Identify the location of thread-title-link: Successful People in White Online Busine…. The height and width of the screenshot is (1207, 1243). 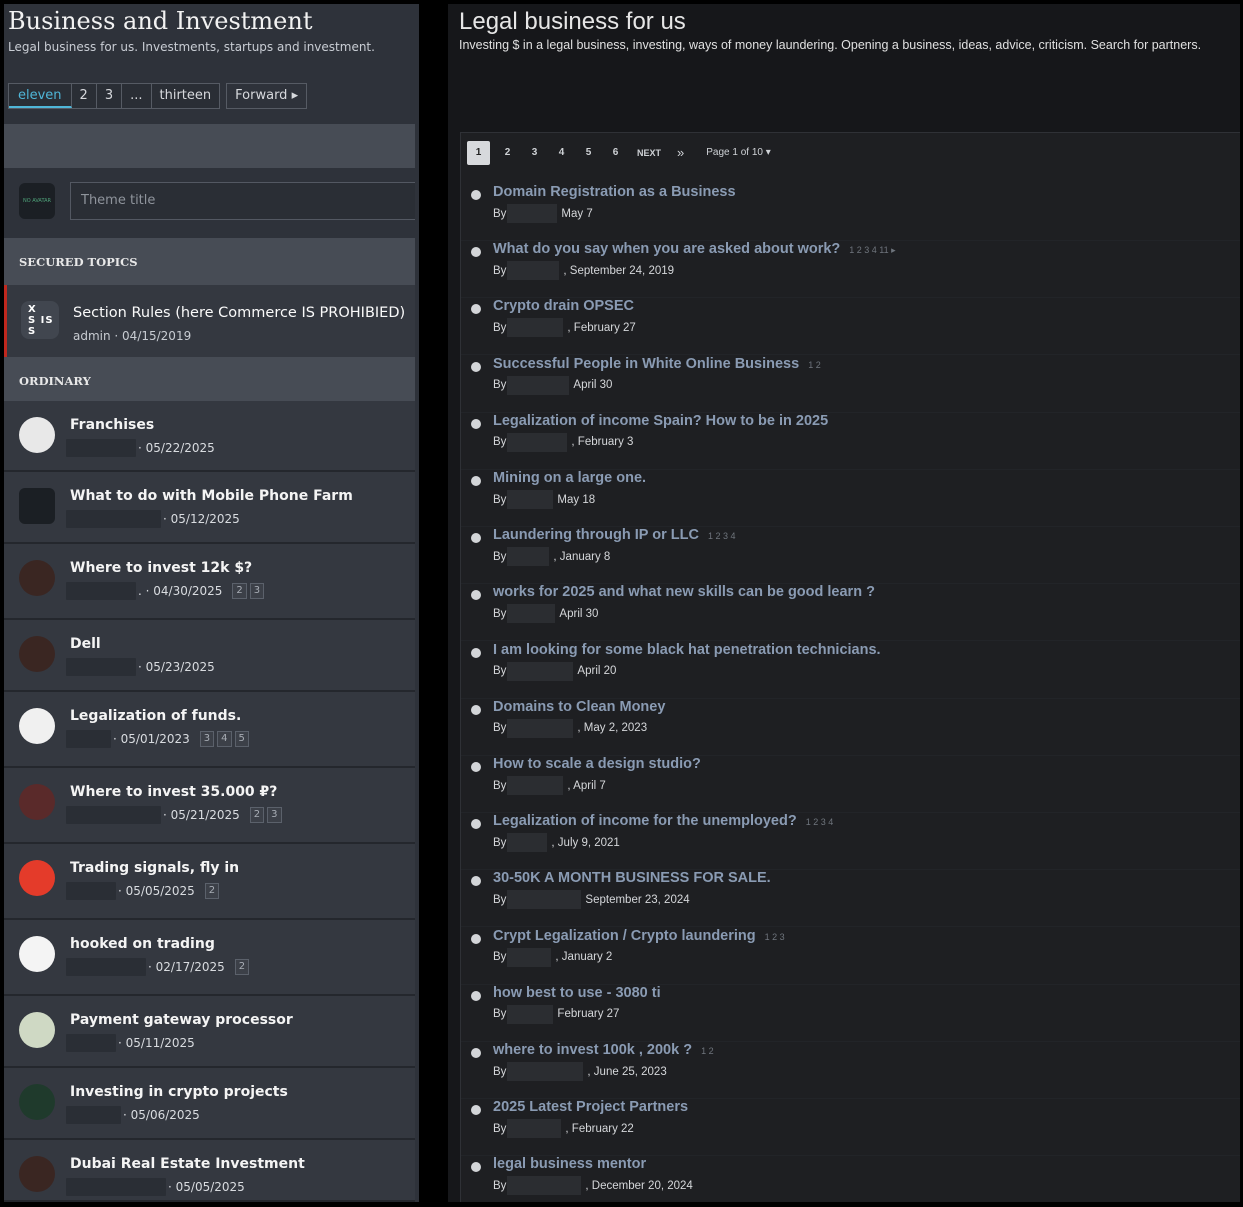
(646, 364).